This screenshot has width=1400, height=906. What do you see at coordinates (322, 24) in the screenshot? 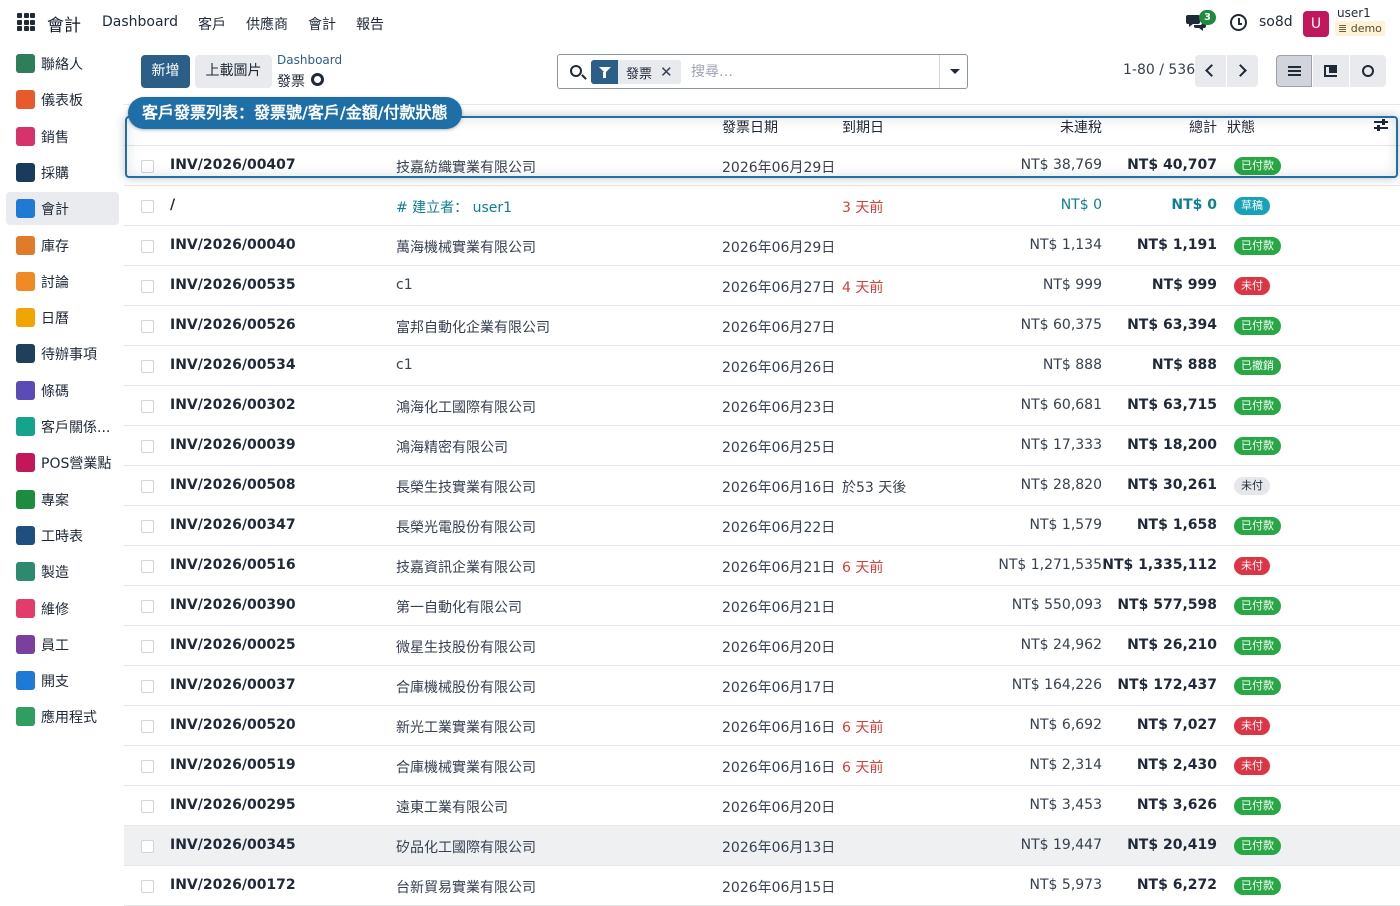
I see `menu-accounting: 會計` at bounding box center [322, 24].